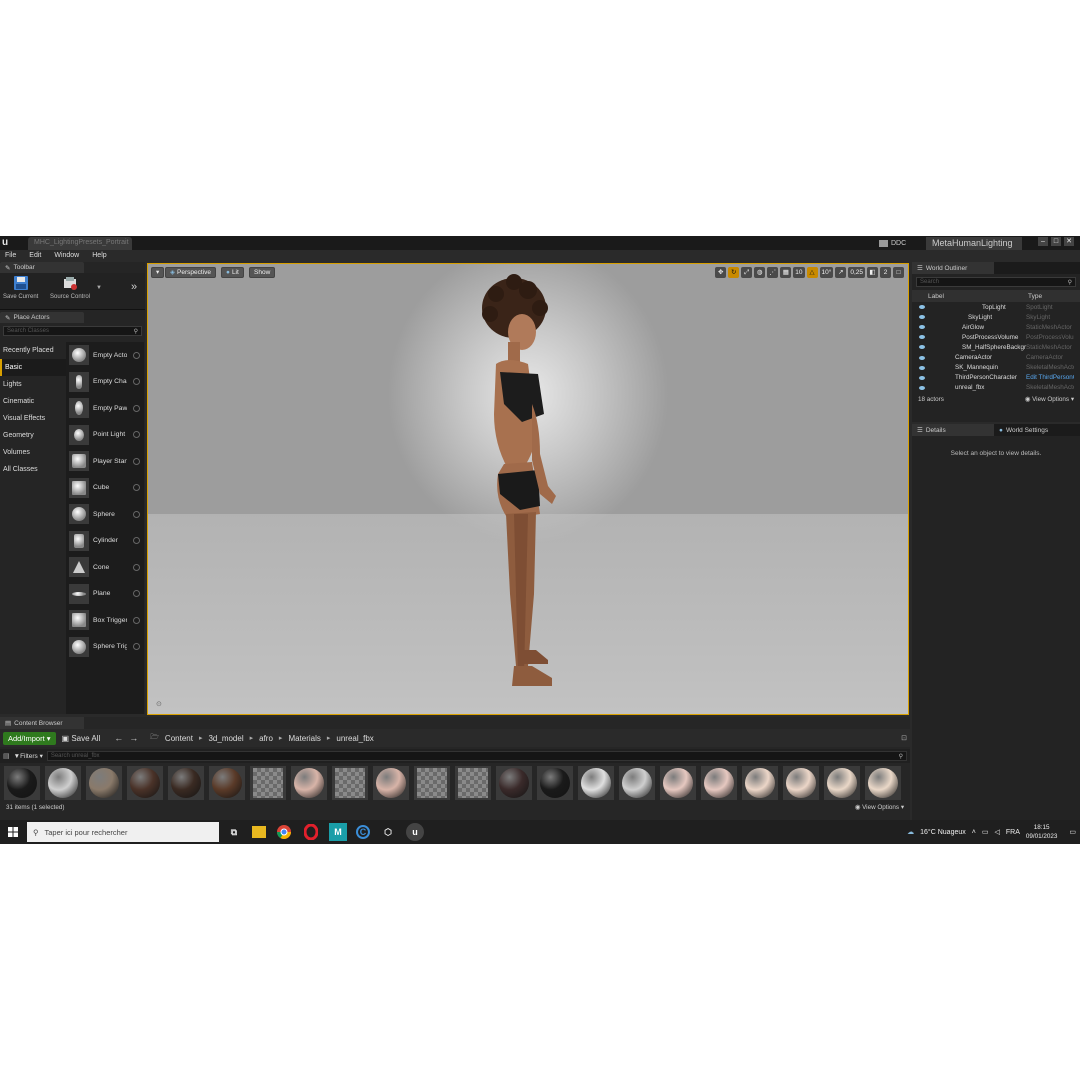 This screenshot has width=1080, height=1080. Describe the element at coordinates (105, 435) in the screenshot. I see `actor-point-light: Point Light` at that location.